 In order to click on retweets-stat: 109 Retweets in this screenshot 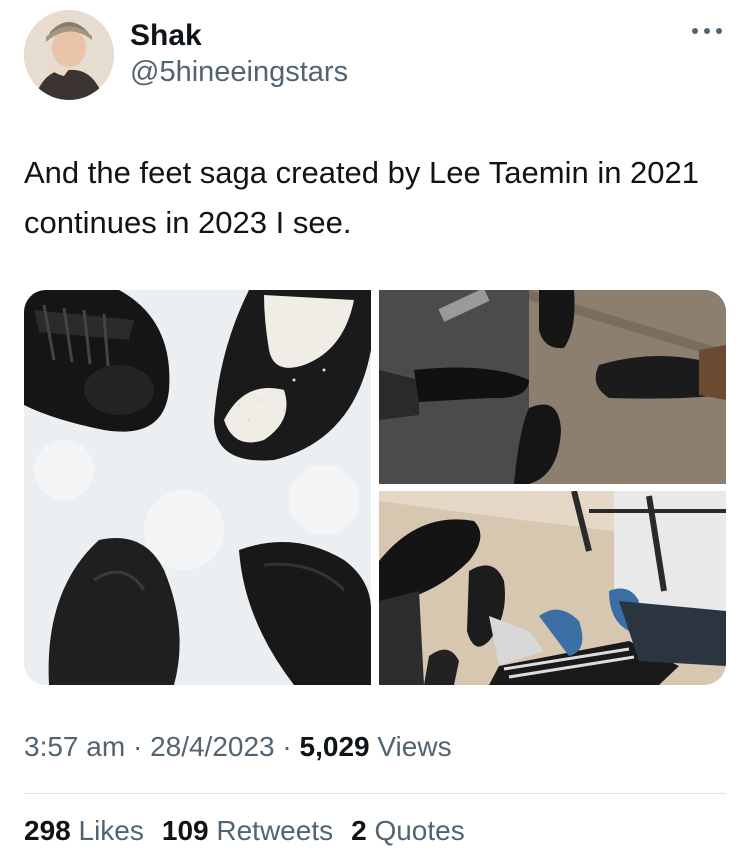, I will do `click(247, 831)`.